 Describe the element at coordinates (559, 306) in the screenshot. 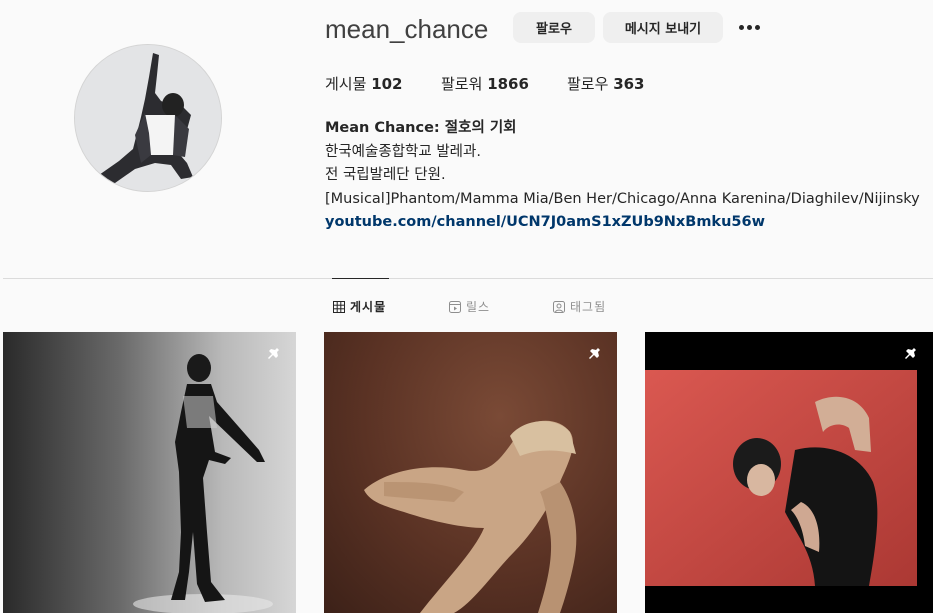

I see `tagged-icon` at that location.